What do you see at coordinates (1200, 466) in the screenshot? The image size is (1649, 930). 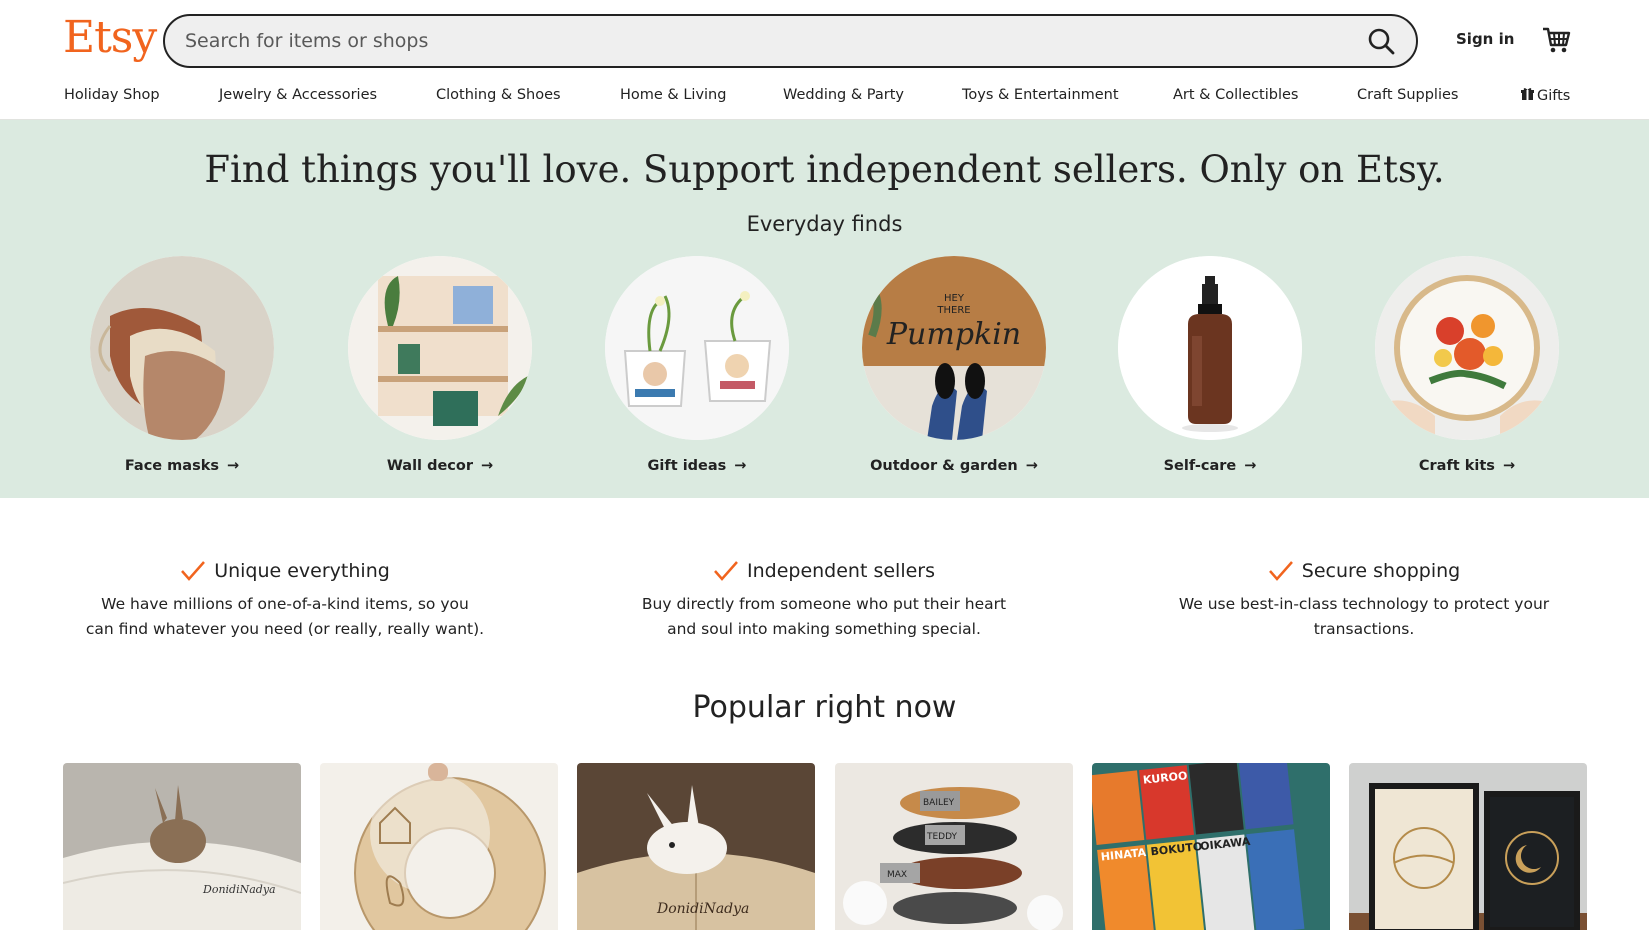 I see `self-care-label: Self-care` at bounding box center [1200, 466].